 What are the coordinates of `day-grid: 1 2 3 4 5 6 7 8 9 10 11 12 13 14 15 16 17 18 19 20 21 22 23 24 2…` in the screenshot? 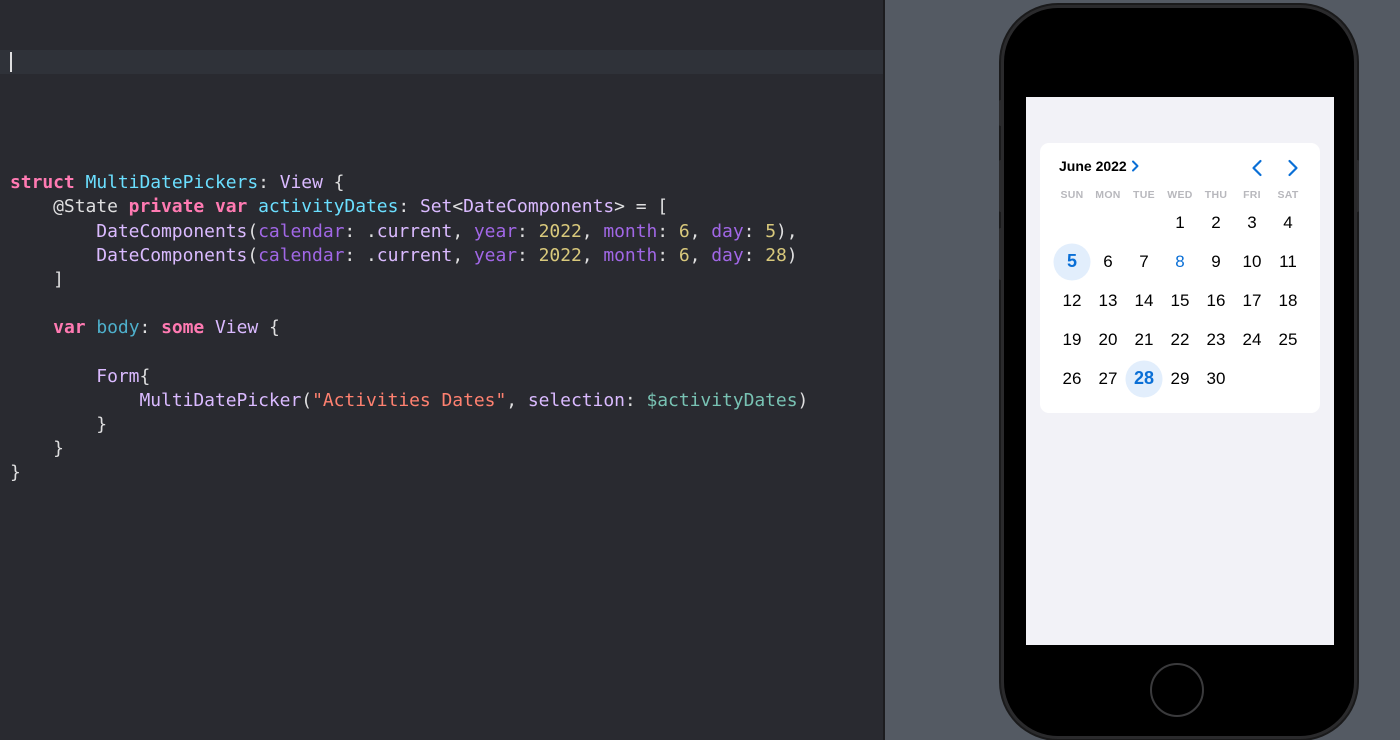 It's located at (1180, 300).